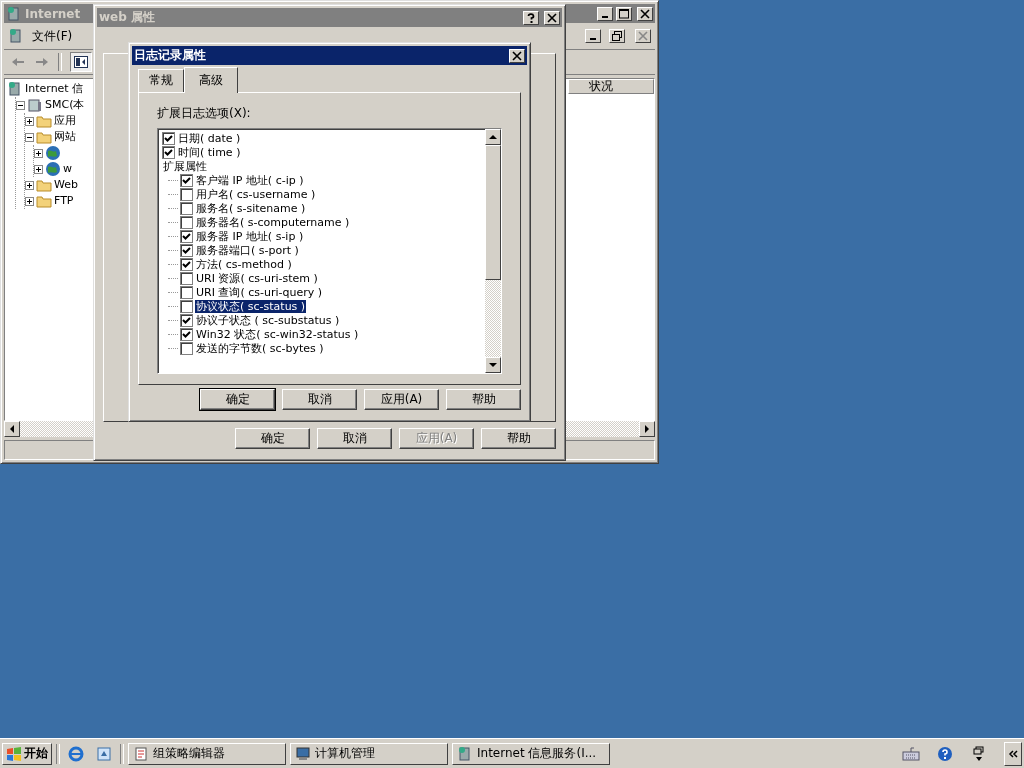  Describe the element at coordinates (207, 753) in the screenshot. I see `taskbar-button: 组策略编辑器` at that location.